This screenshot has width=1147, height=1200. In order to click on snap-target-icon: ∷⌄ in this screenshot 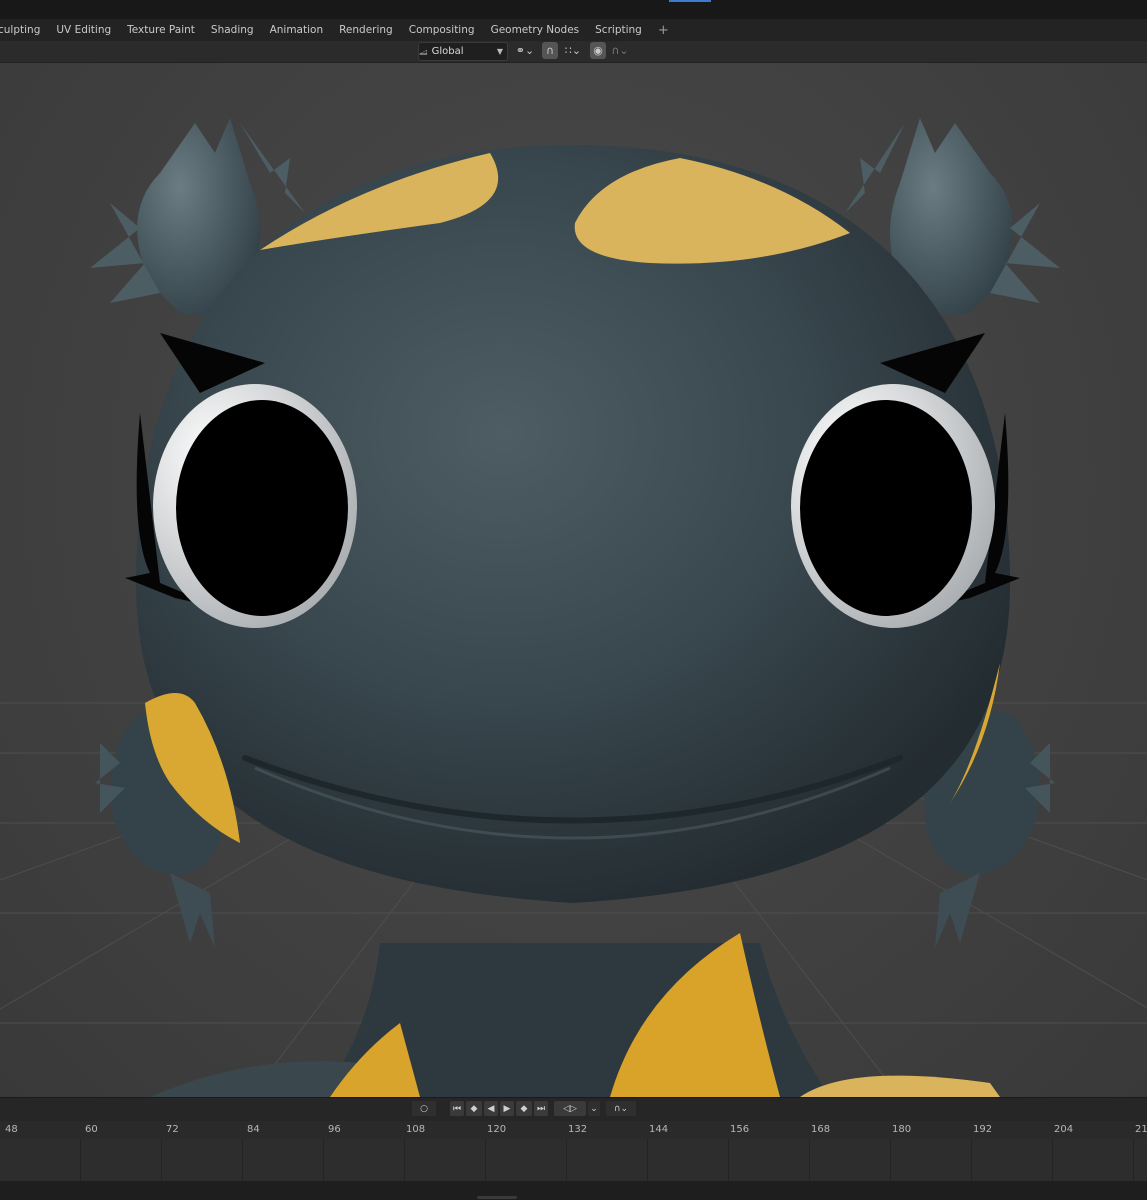, I will do `click(573, 50)`.